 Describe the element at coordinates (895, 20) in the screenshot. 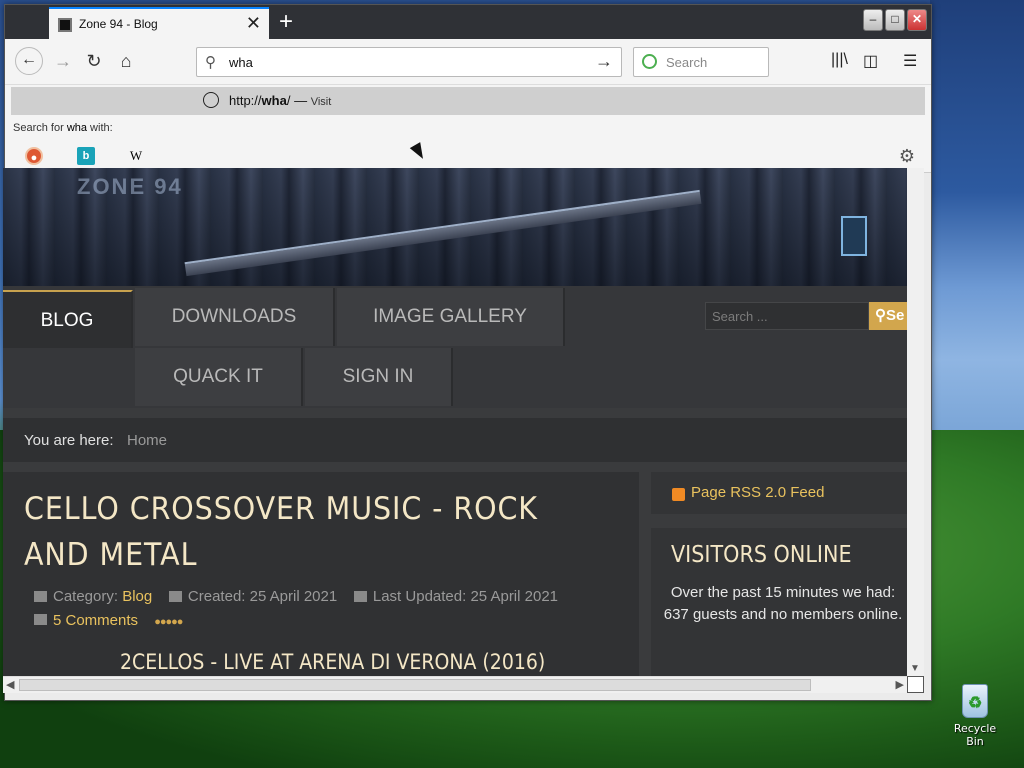

I see `maximize-button: □` at that location.